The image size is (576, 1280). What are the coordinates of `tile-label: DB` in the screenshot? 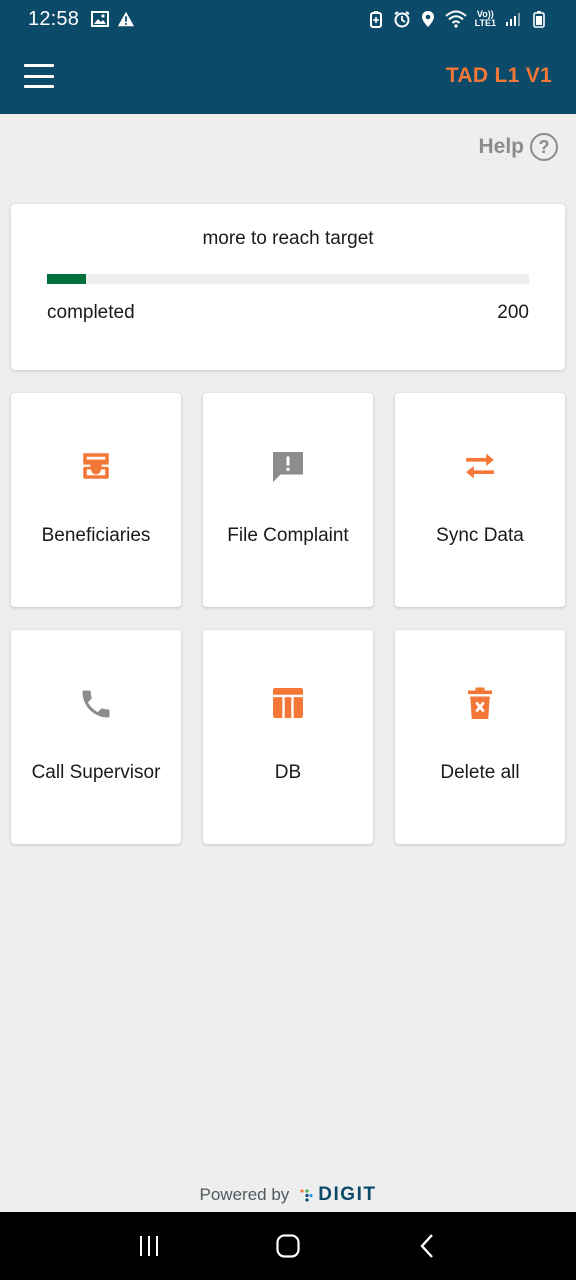 It's located at (288, 772).